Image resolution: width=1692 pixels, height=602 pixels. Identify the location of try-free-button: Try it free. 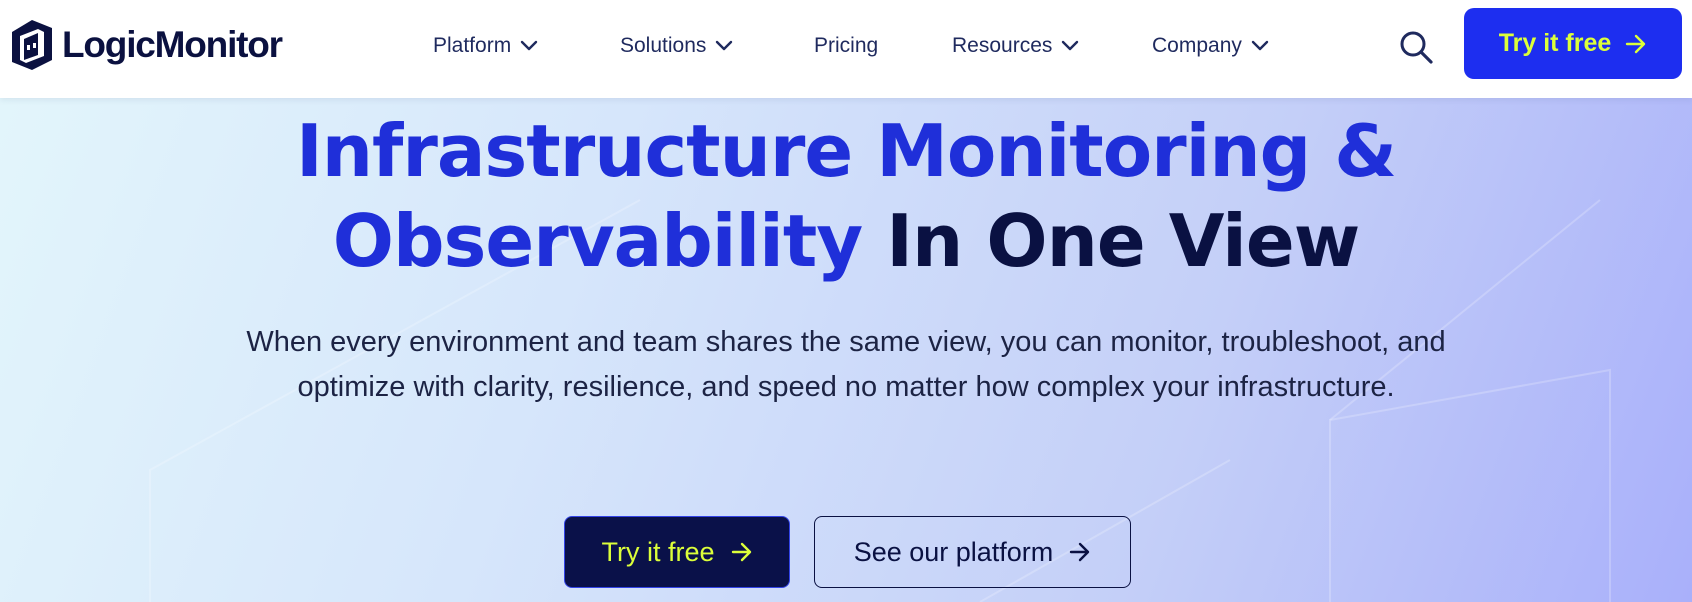
(677, 552).